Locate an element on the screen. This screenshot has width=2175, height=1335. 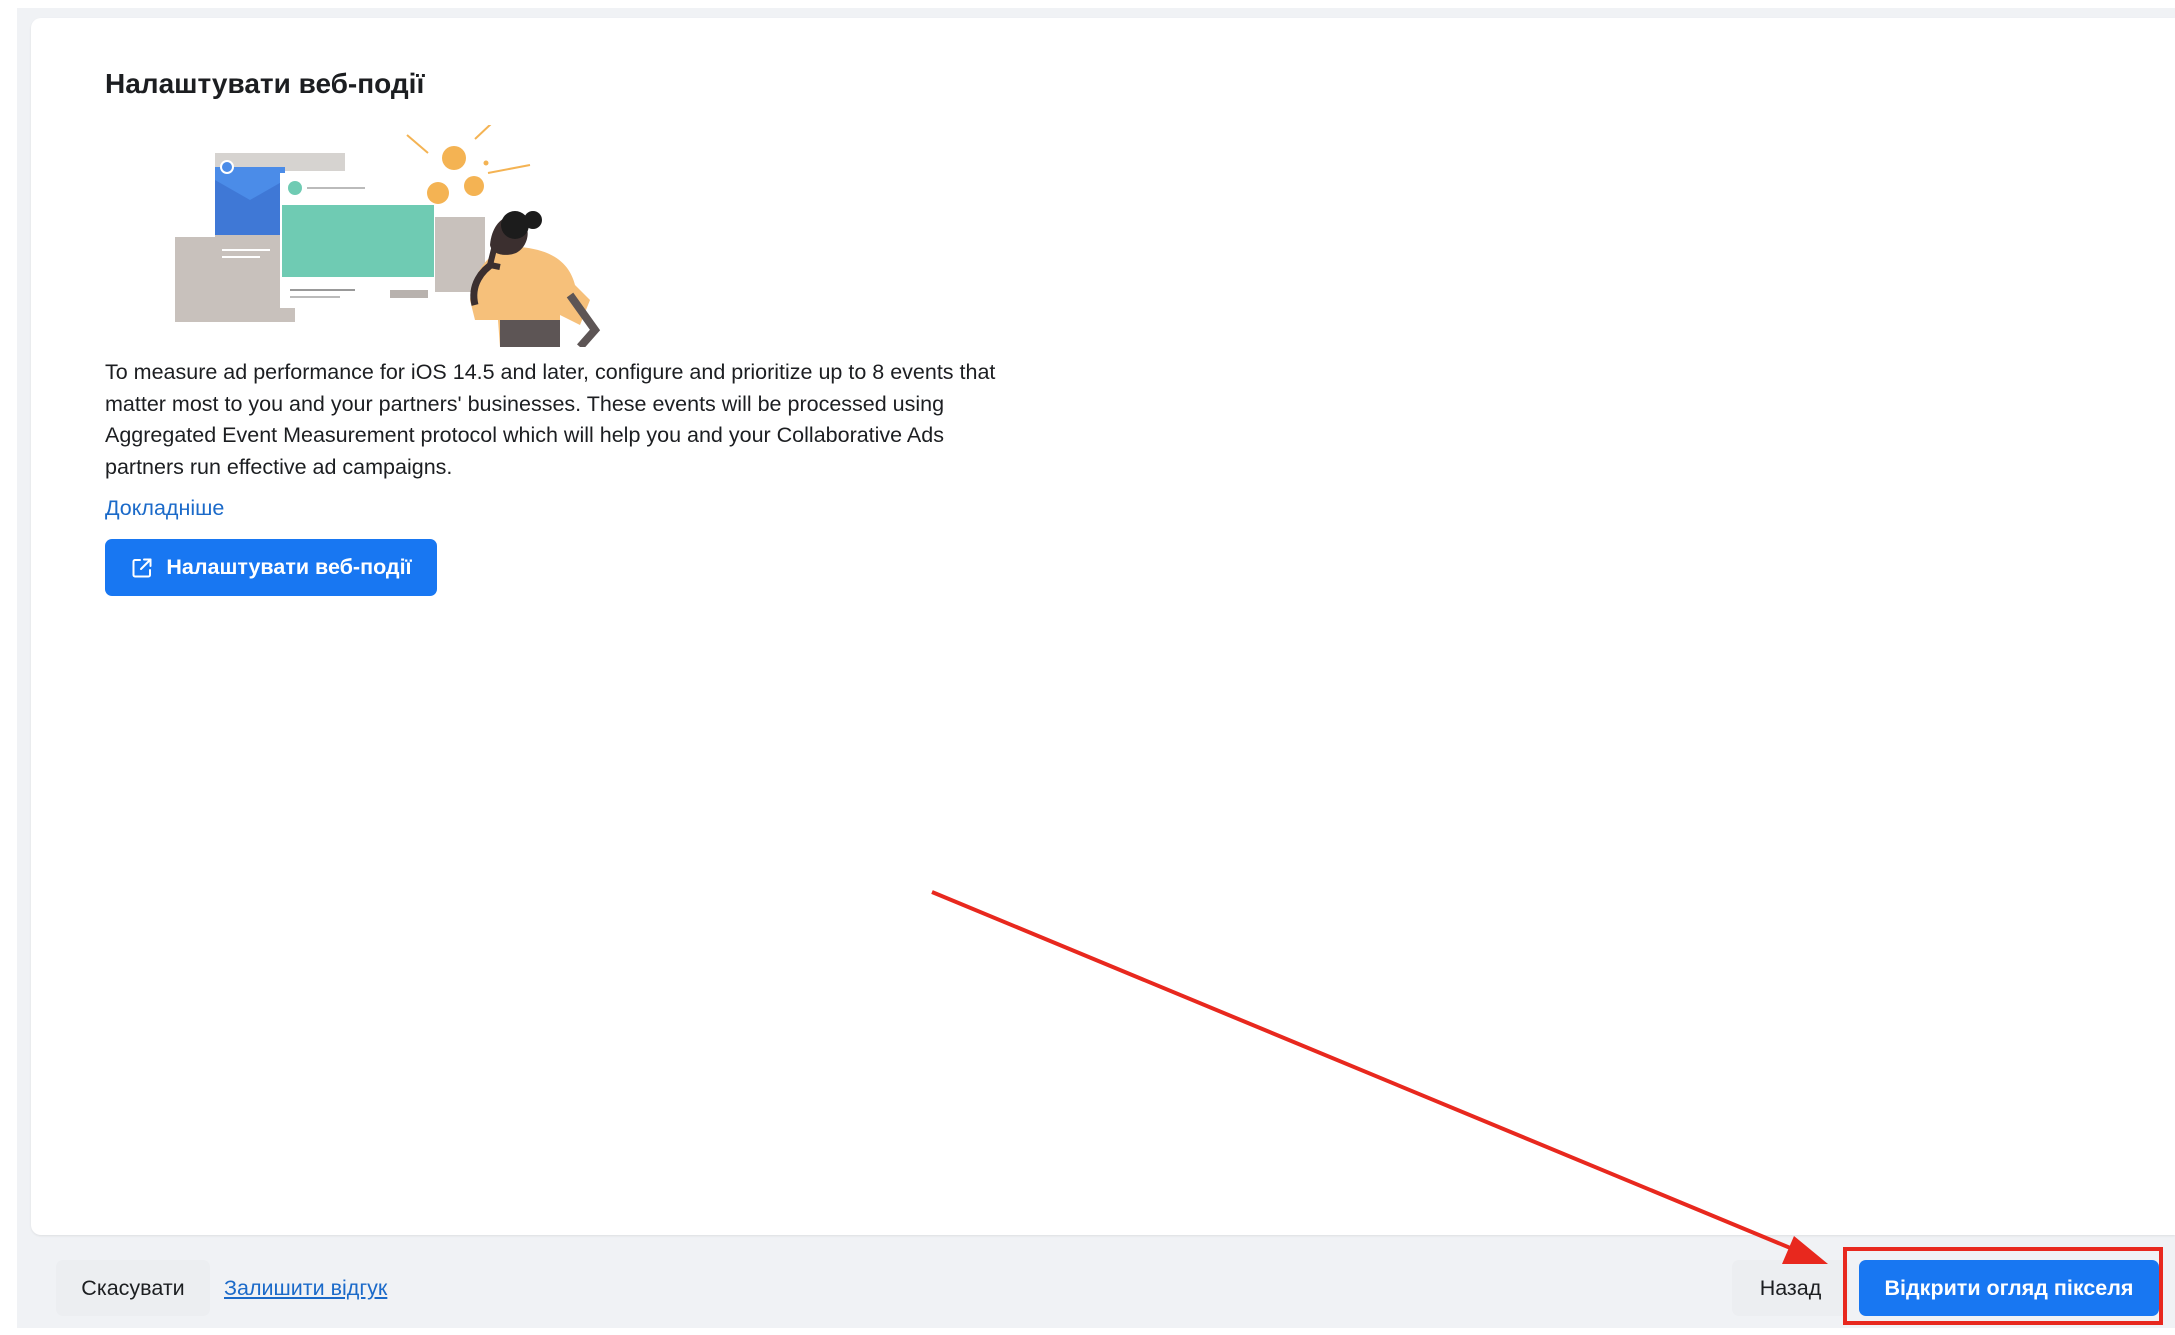
person-with-screens-illustration is located at coordinates (388, 236).